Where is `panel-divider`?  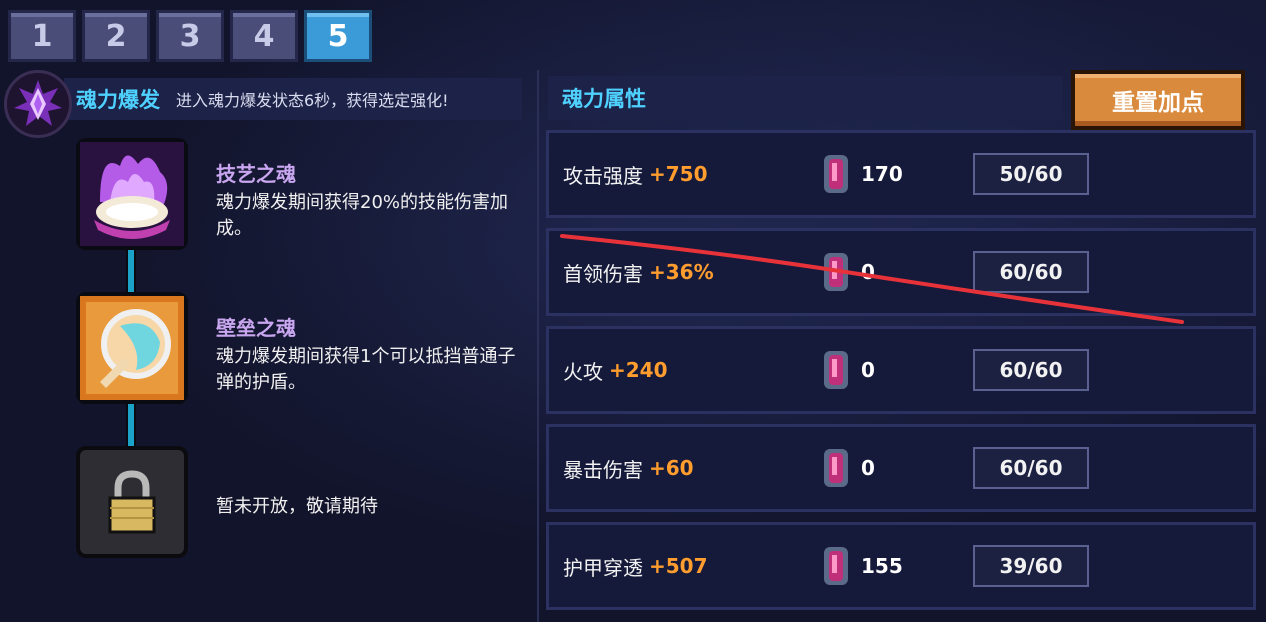 panel-divider is located at coordinates (538, 346).